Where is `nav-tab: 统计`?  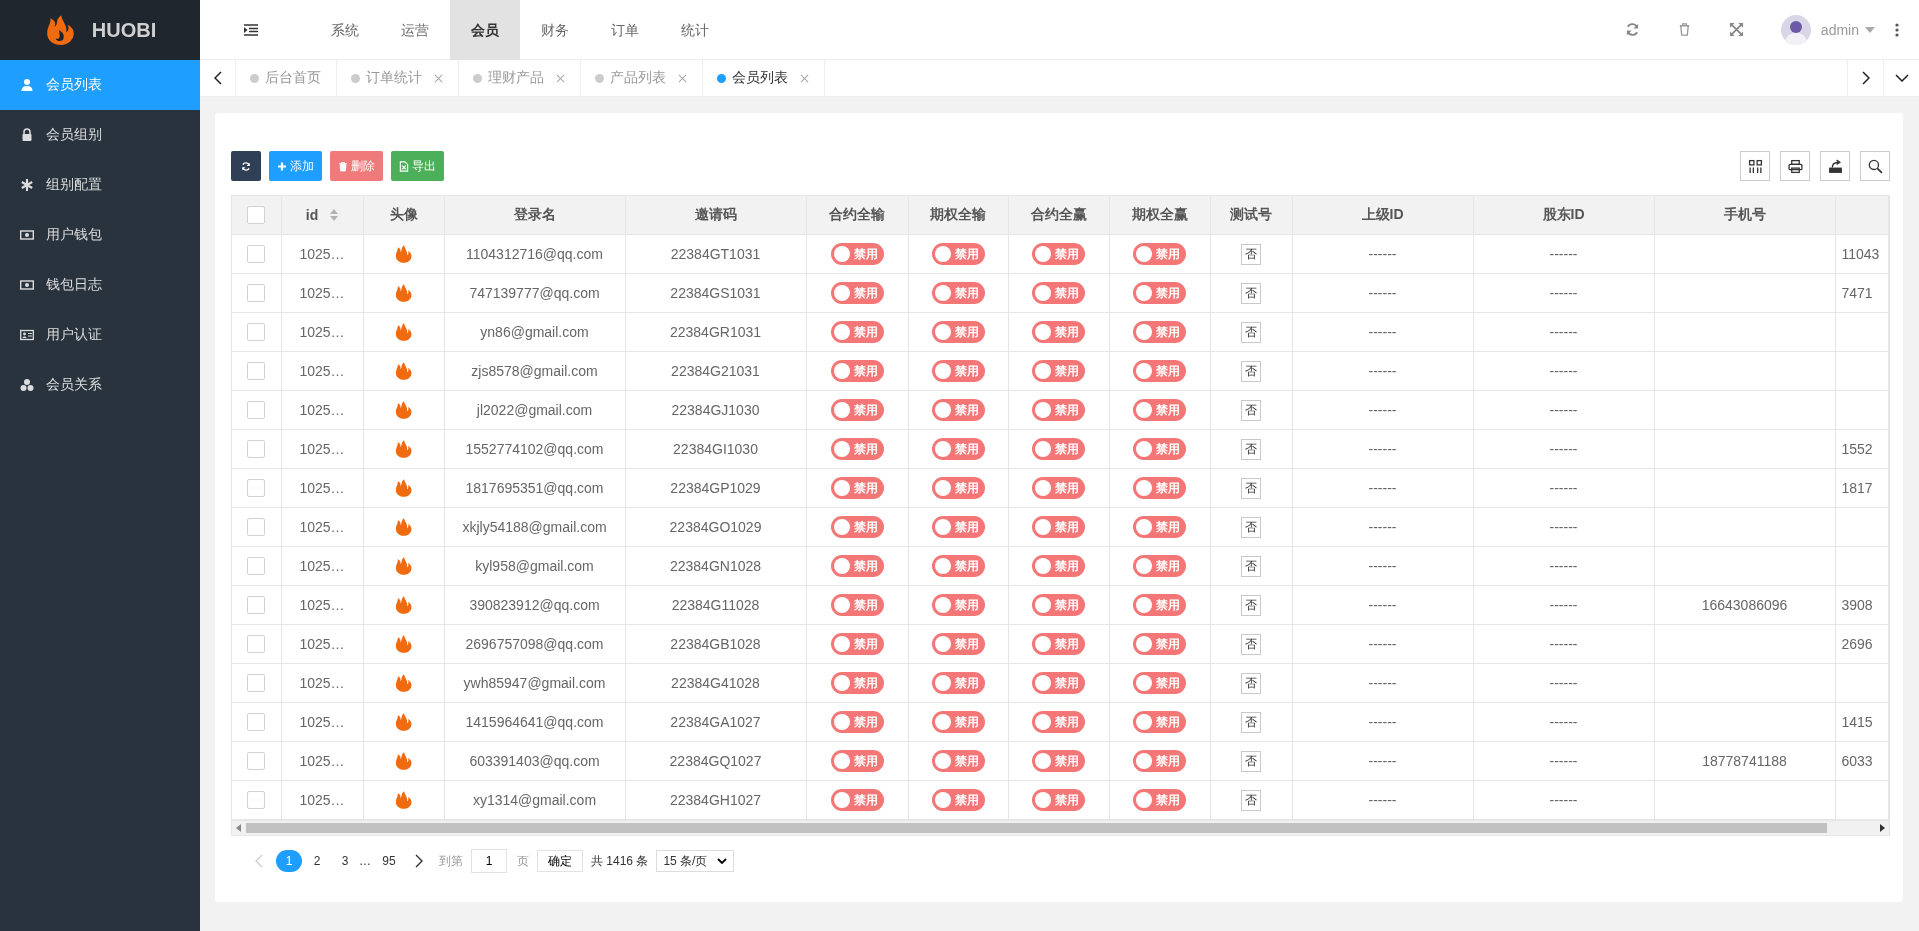
nav-tab: 统计 is located at coordinates (695, 30).